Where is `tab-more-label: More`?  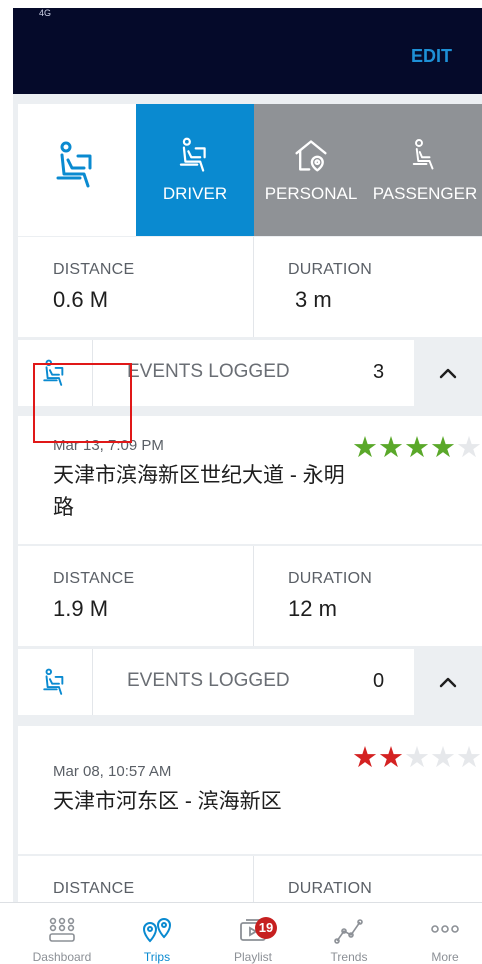 tab-more-label: More is located at coordinates (445, 957).